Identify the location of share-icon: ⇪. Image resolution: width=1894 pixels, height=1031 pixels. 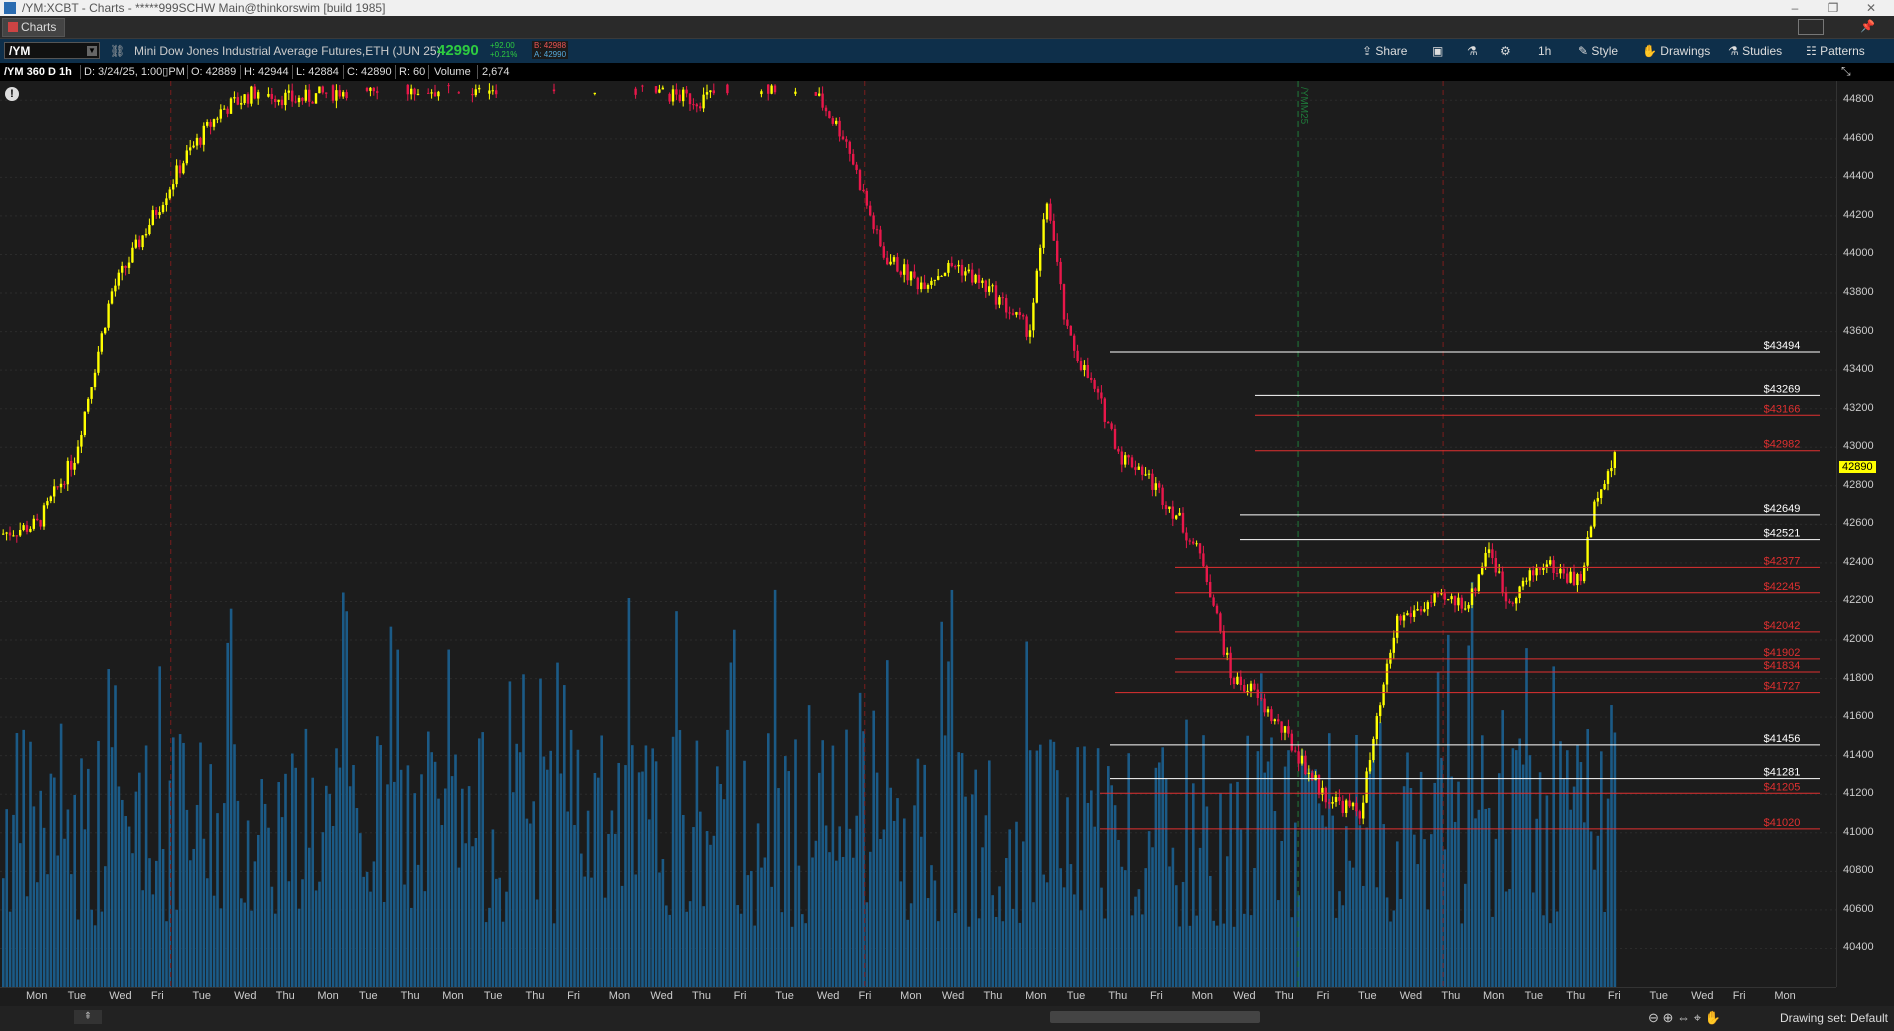
(1369, 51).